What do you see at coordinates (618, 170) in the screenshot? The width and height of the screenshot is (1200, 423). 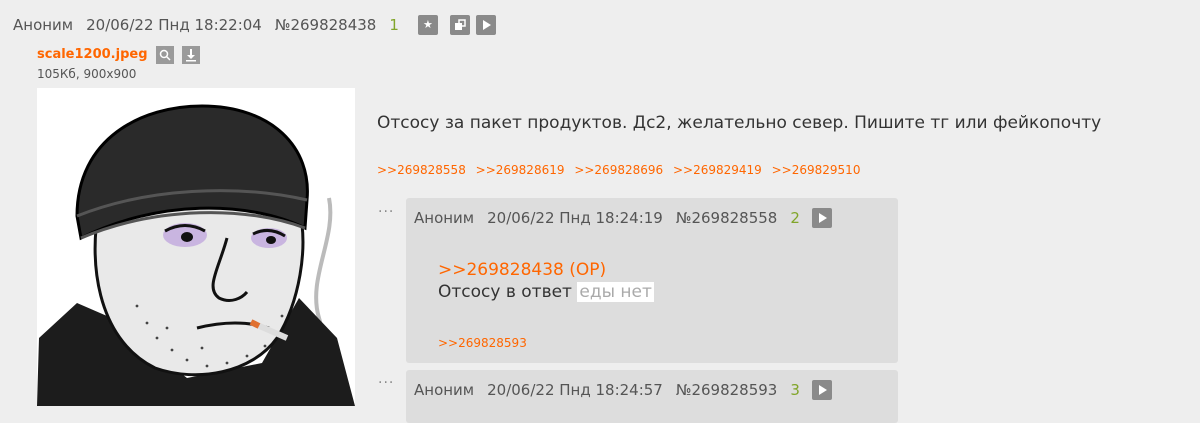 I see `reply-link: >>269828696` at bounding box center [618, 170].